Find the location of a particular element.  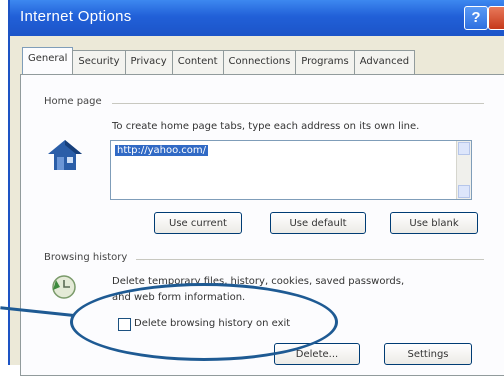

tab-general: General is located at coordinates (48, 61).